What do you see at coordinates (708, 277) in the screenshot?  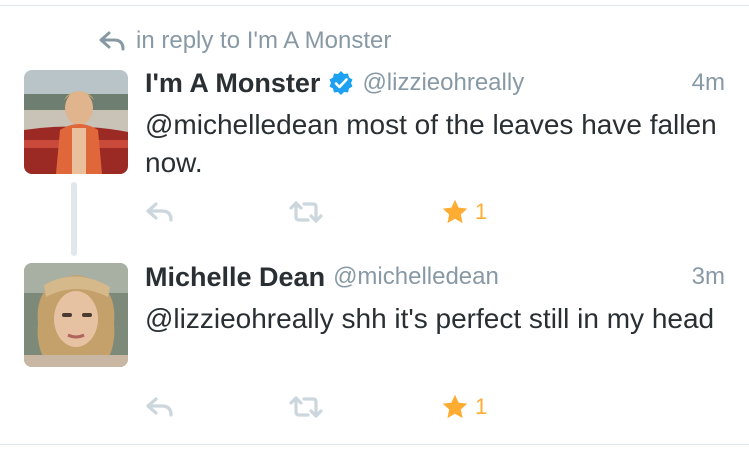 I see `timestamp: 3m` at bounding box center [708, 277].